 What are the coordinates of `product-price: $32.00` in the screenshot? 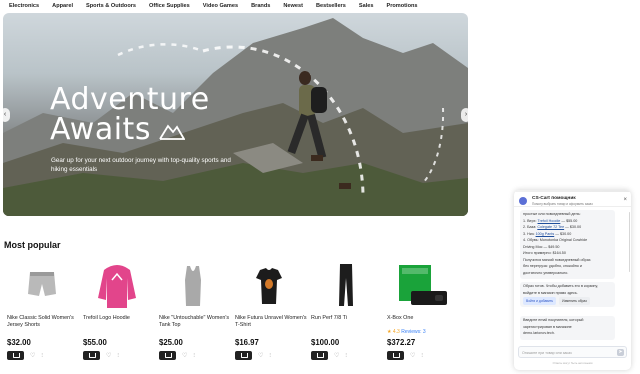 It's located at (19, 342).